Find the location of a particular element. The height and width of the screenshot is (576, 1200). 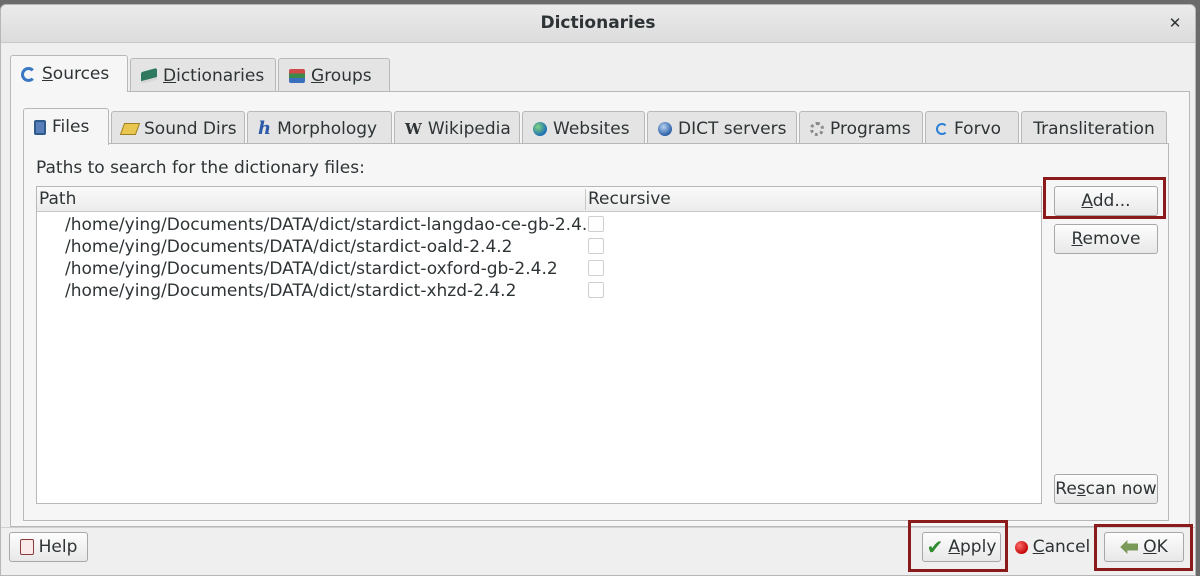

close-icon: ✕ is located at coordinates (1175, 23).